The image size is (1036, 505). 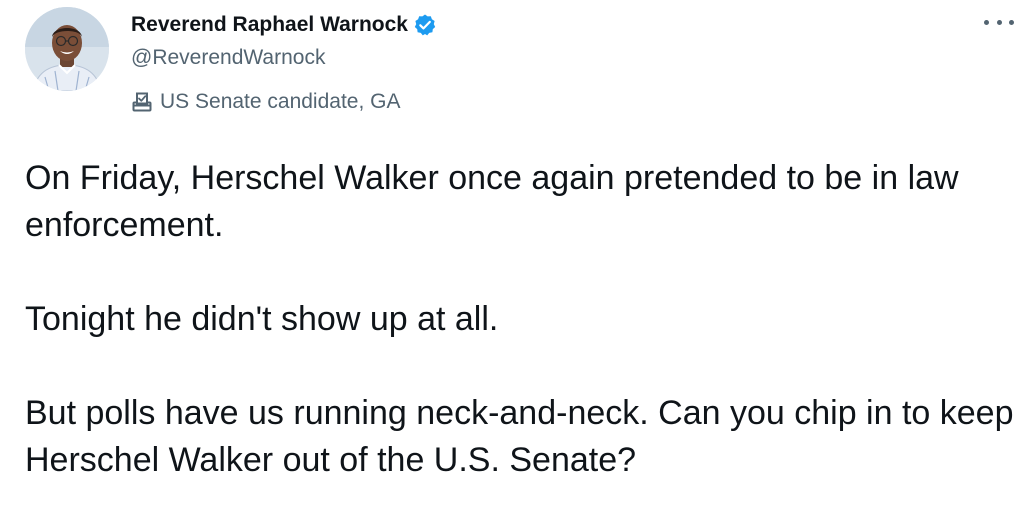 I want to click on avatar, so click(x=67, y=49).